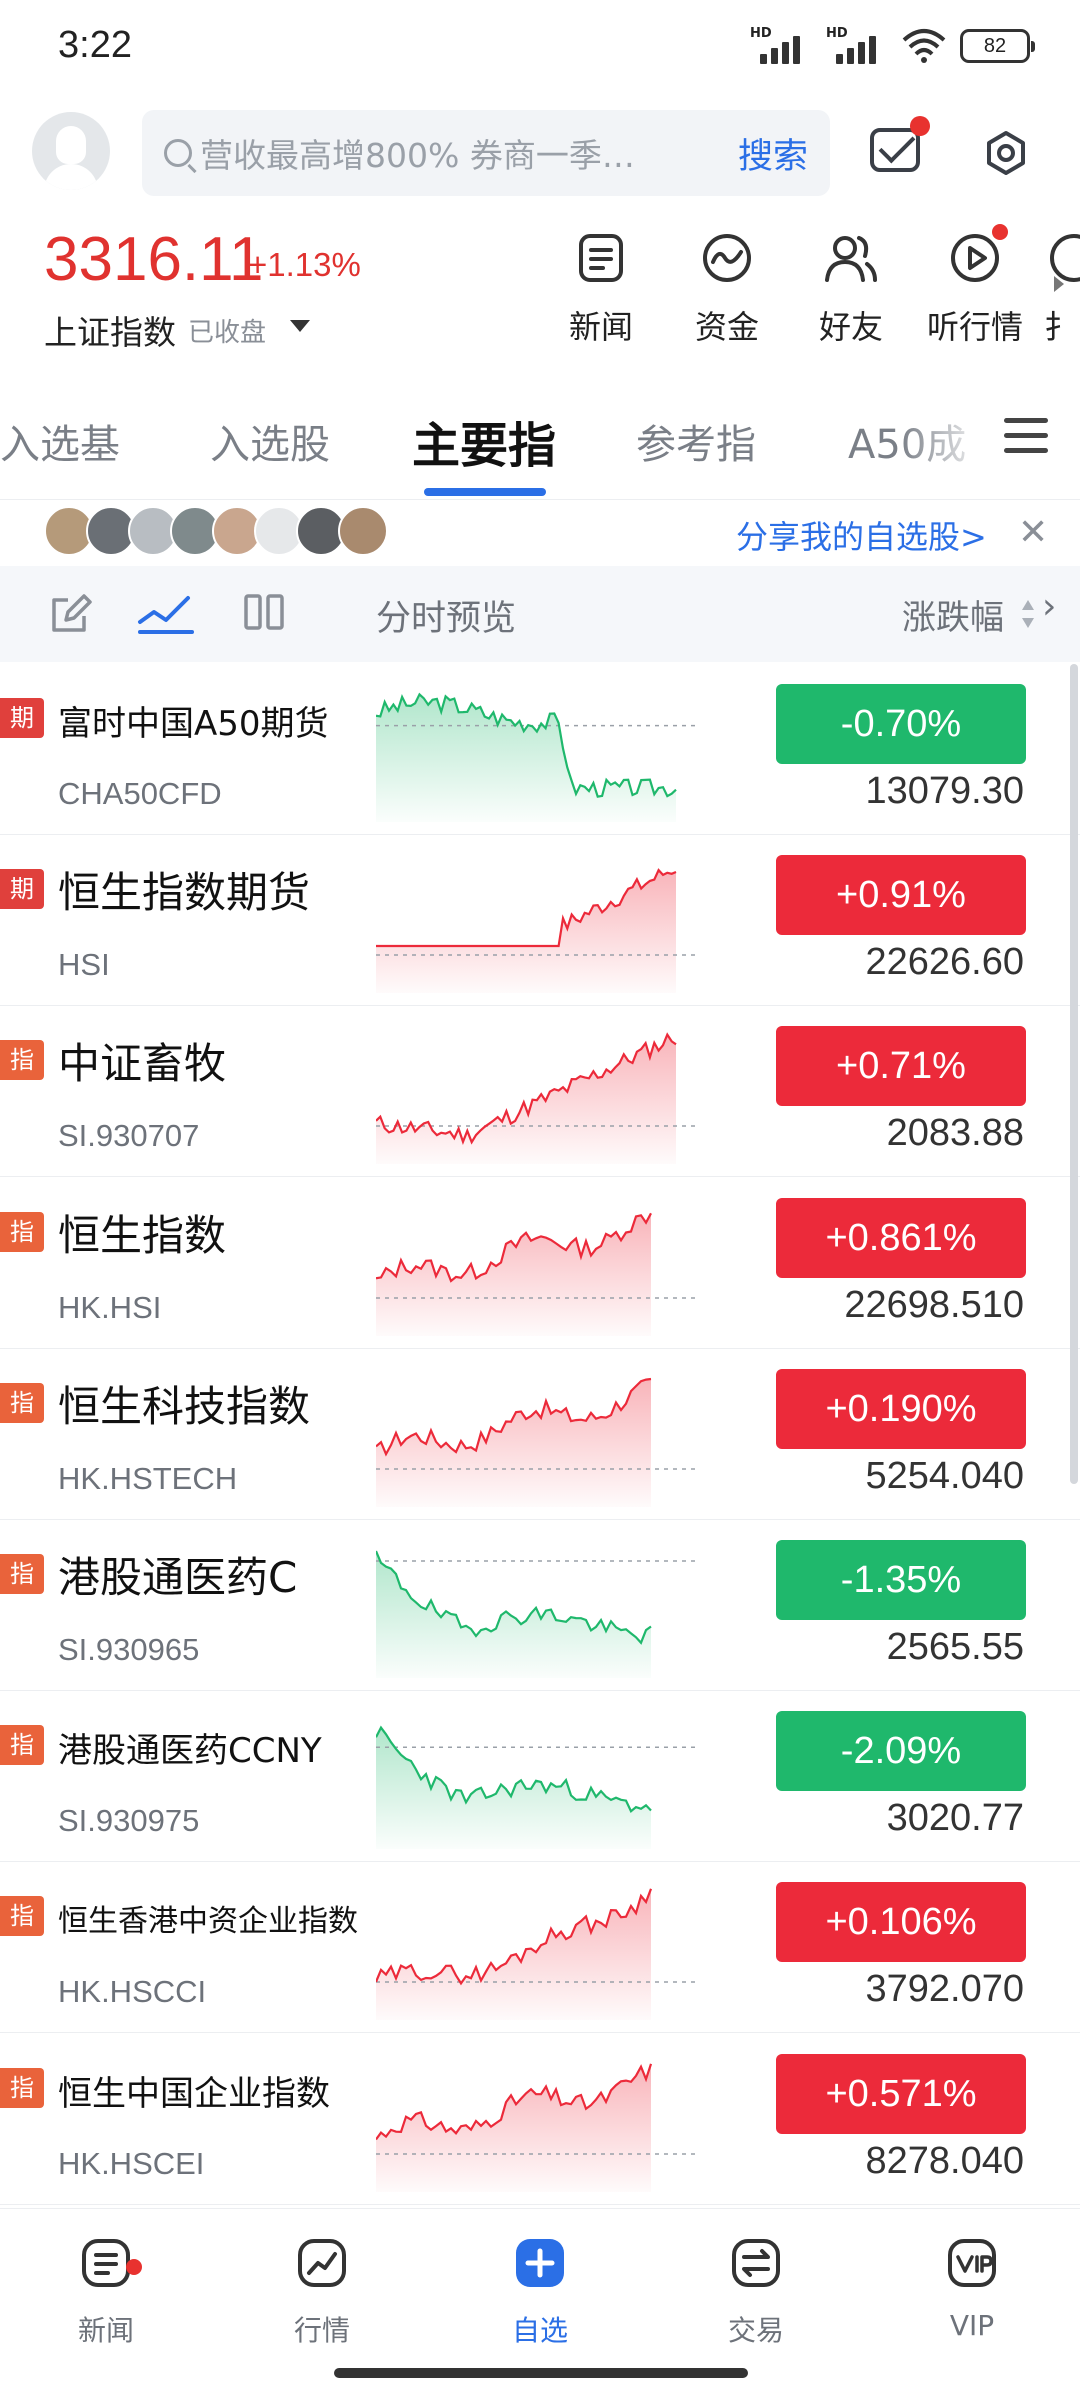  I want to click on nav-news: 新闻, so click(106, 2292).